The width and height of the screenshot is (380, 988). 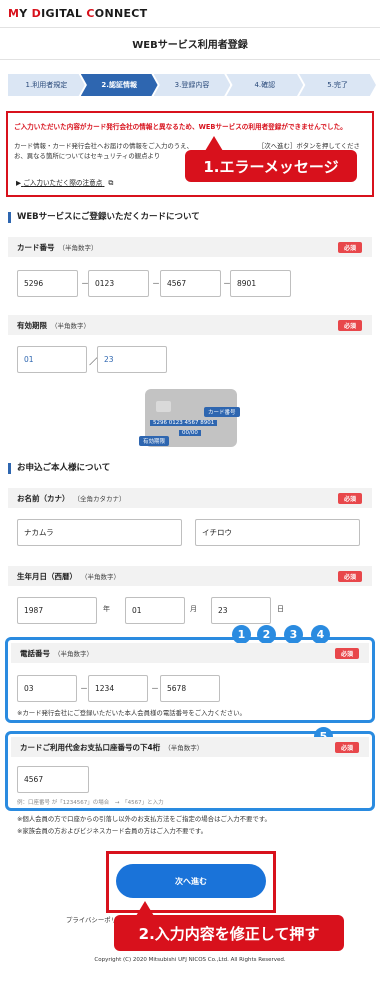 What do you see at coordinates (46, 85) in the screenshot?
I see `step-1: 1.利用者規定` at bounding box center [46, 85].